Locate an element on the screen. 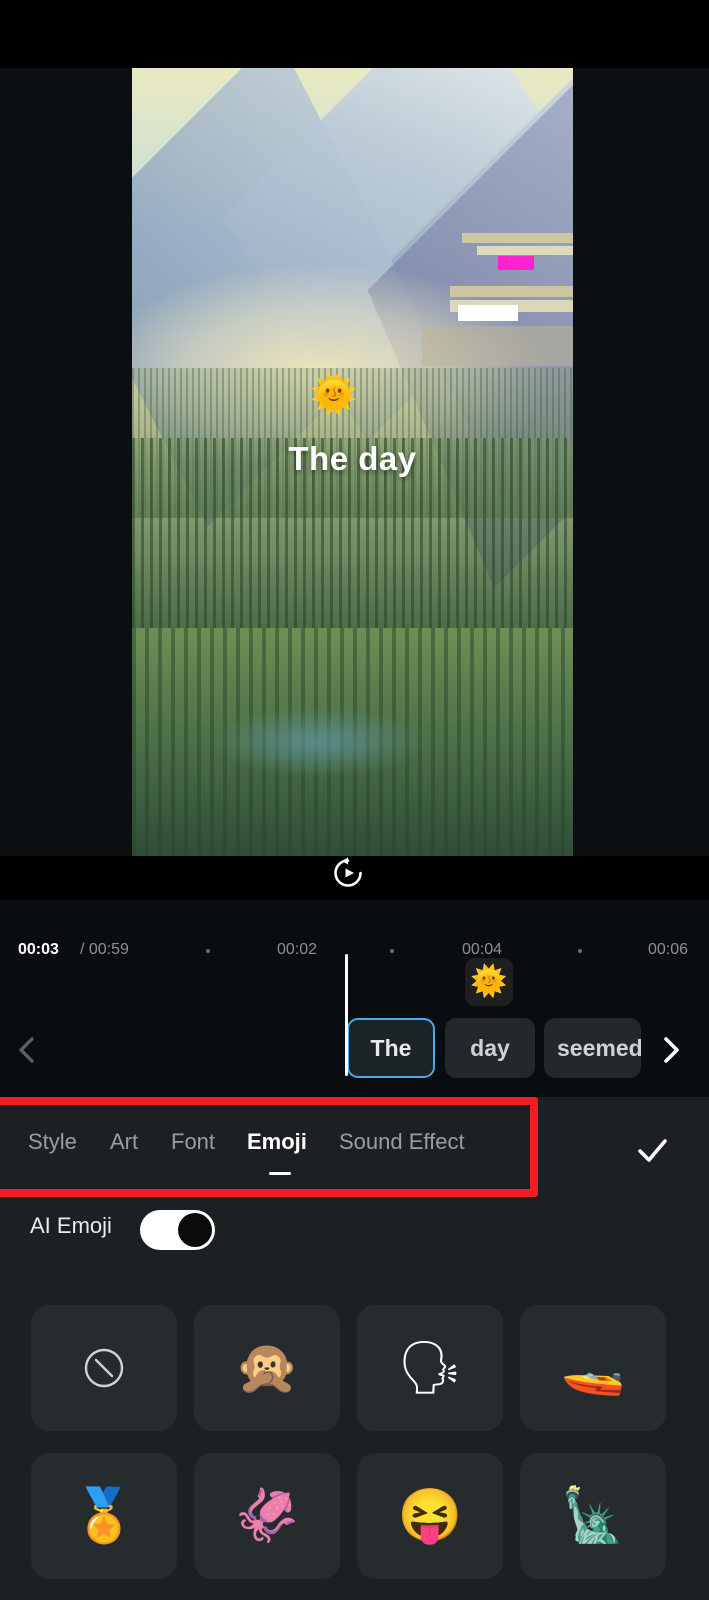  word-chip-strip: The day seemed is located at coordinates (354, 1050).